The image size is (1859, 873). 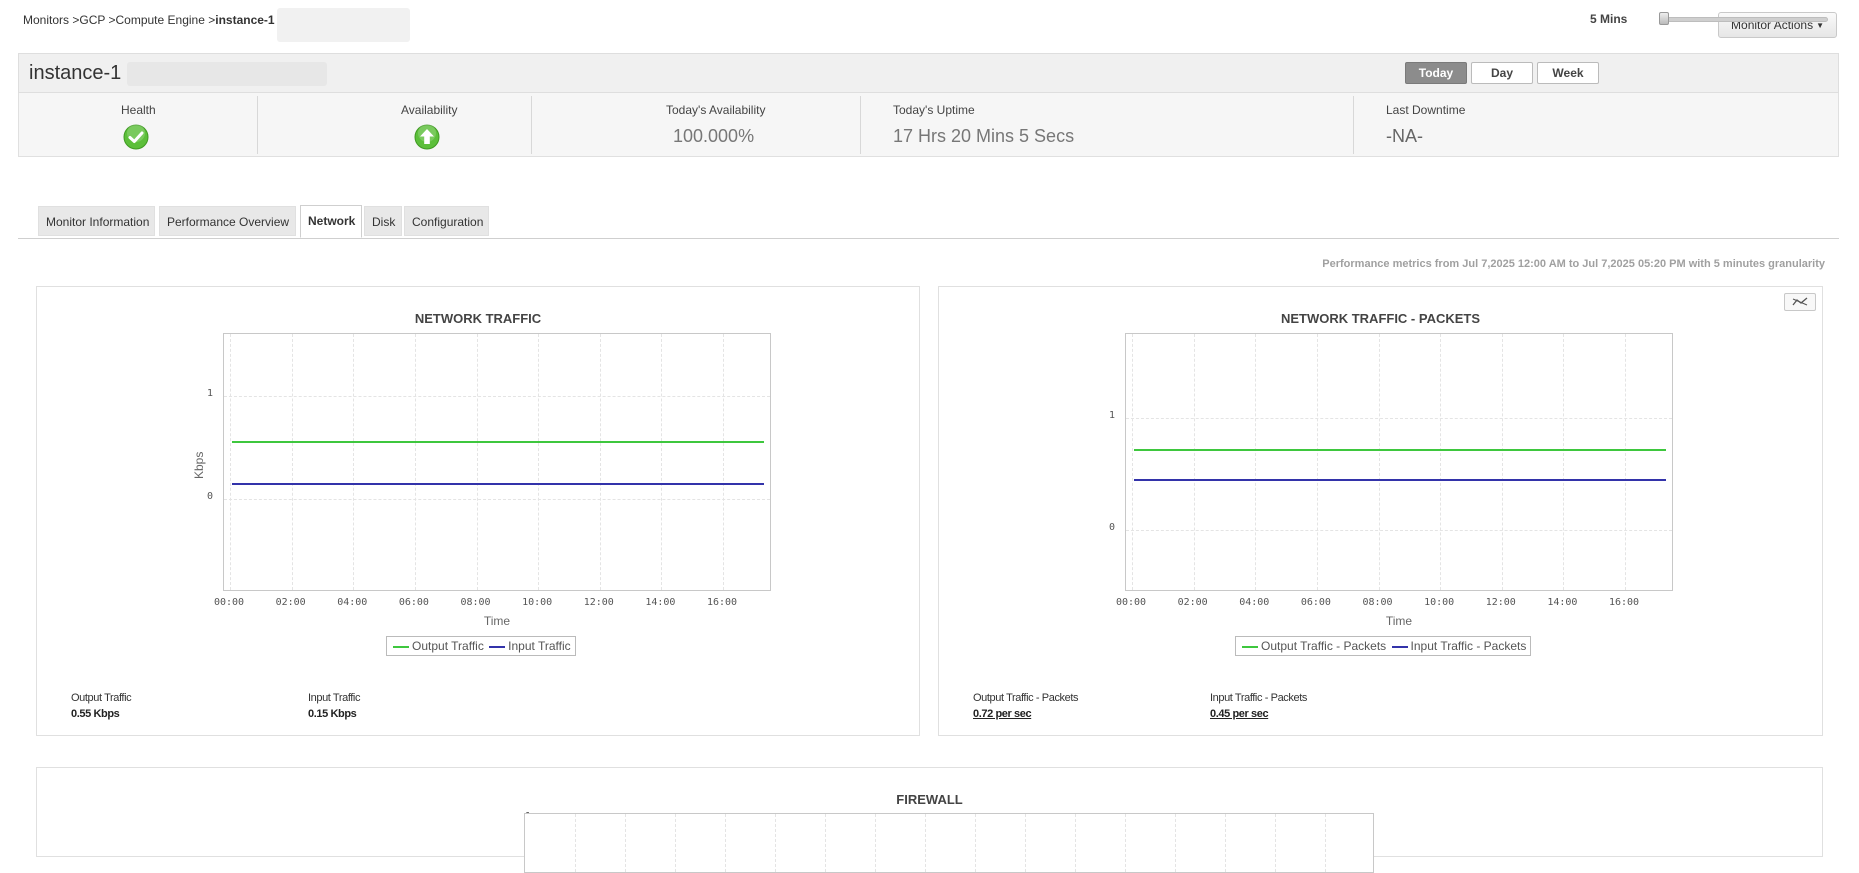 What do you see at coordinates (1820, 25) in the screenshot?
I see `caret-down-icon: ▼` at bounding box center [1820, 25].